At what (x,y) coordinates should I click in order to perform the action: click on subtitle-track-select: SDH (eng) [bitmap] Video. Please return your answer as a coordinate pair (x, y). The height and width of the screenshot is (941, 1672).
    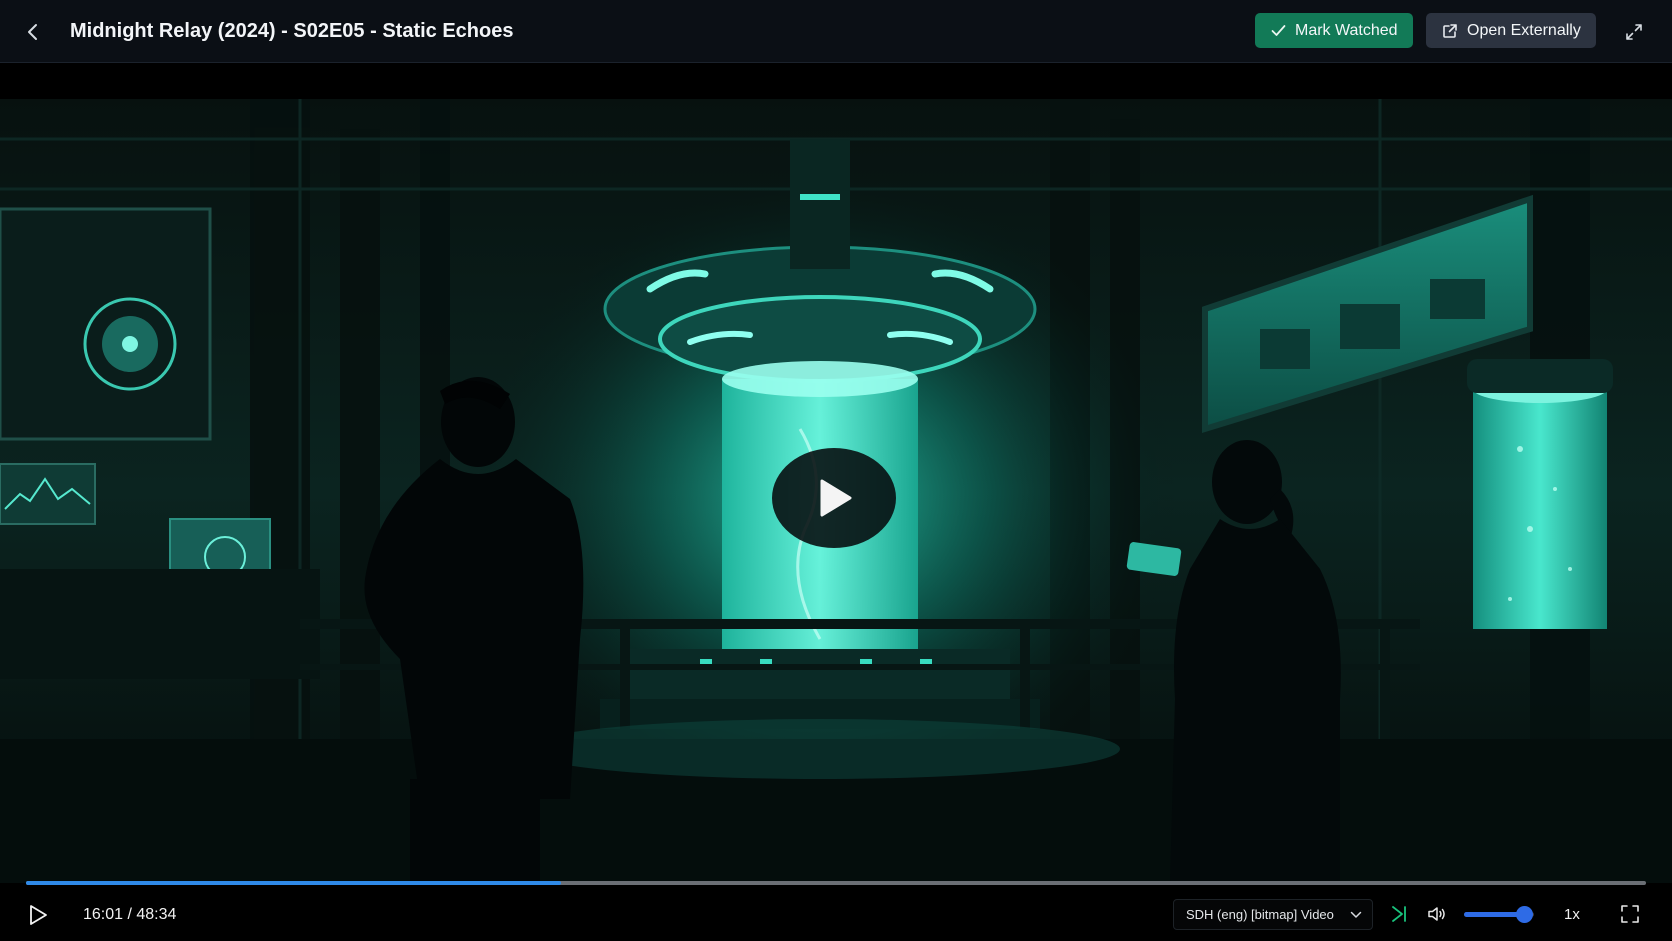
    Looking at the image, I should click on (1273, 914).